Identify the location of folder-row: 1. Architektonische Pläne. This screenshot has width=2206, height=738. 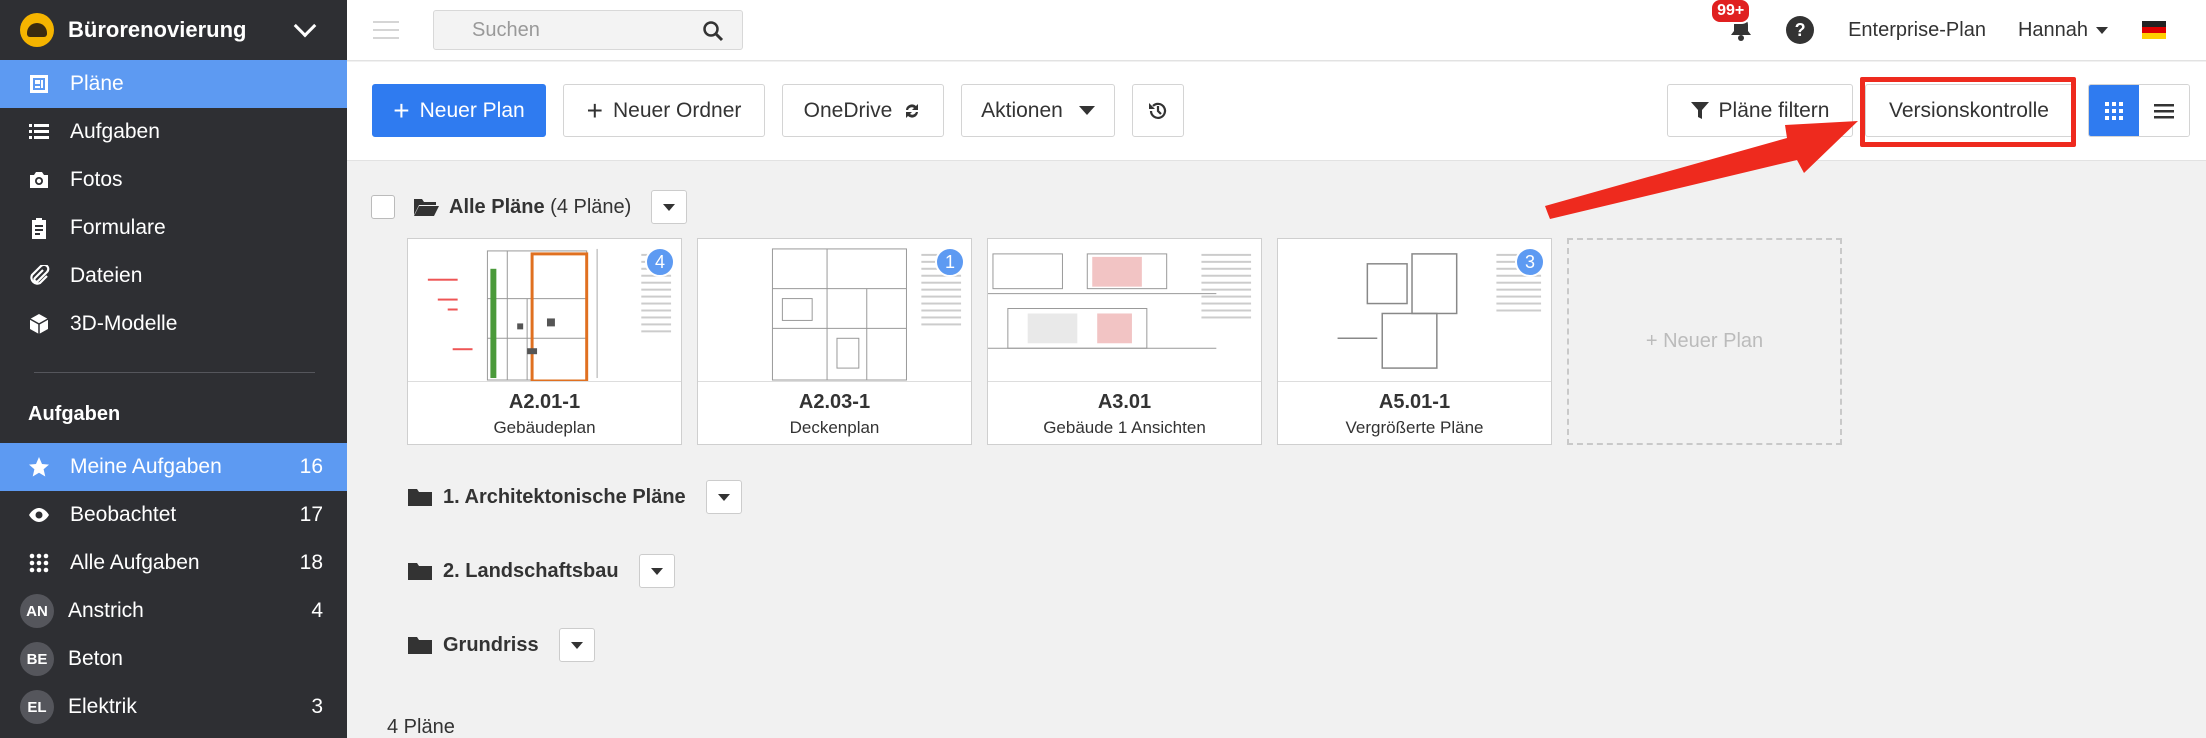
(574, 497).